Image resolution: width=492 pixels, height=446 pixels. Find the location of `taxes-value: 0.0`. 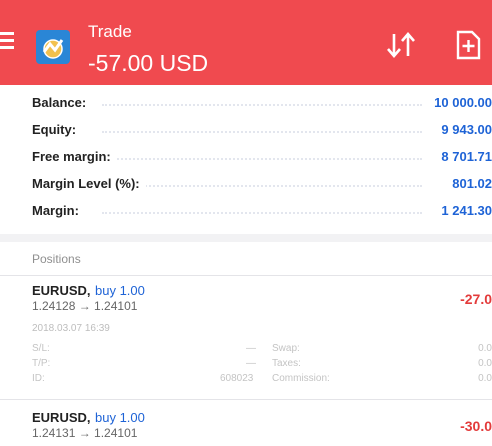

taxes-value: 0.0 is located at coordinates (485, 363).